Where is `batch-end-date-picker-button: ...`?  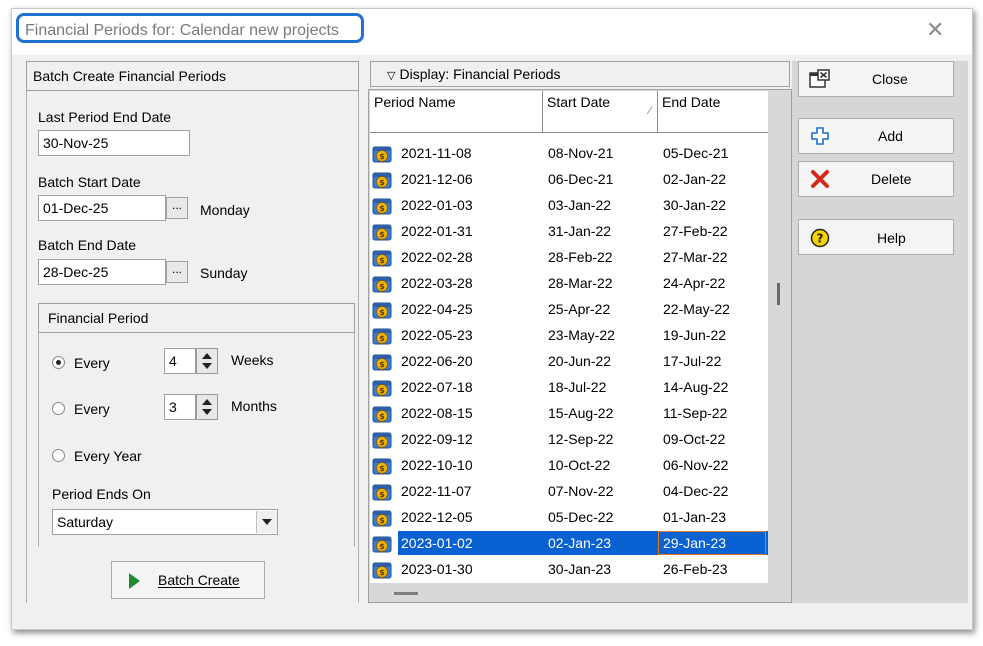 batch-end-date-picker-button: ... is located at coordinates (177, 272).